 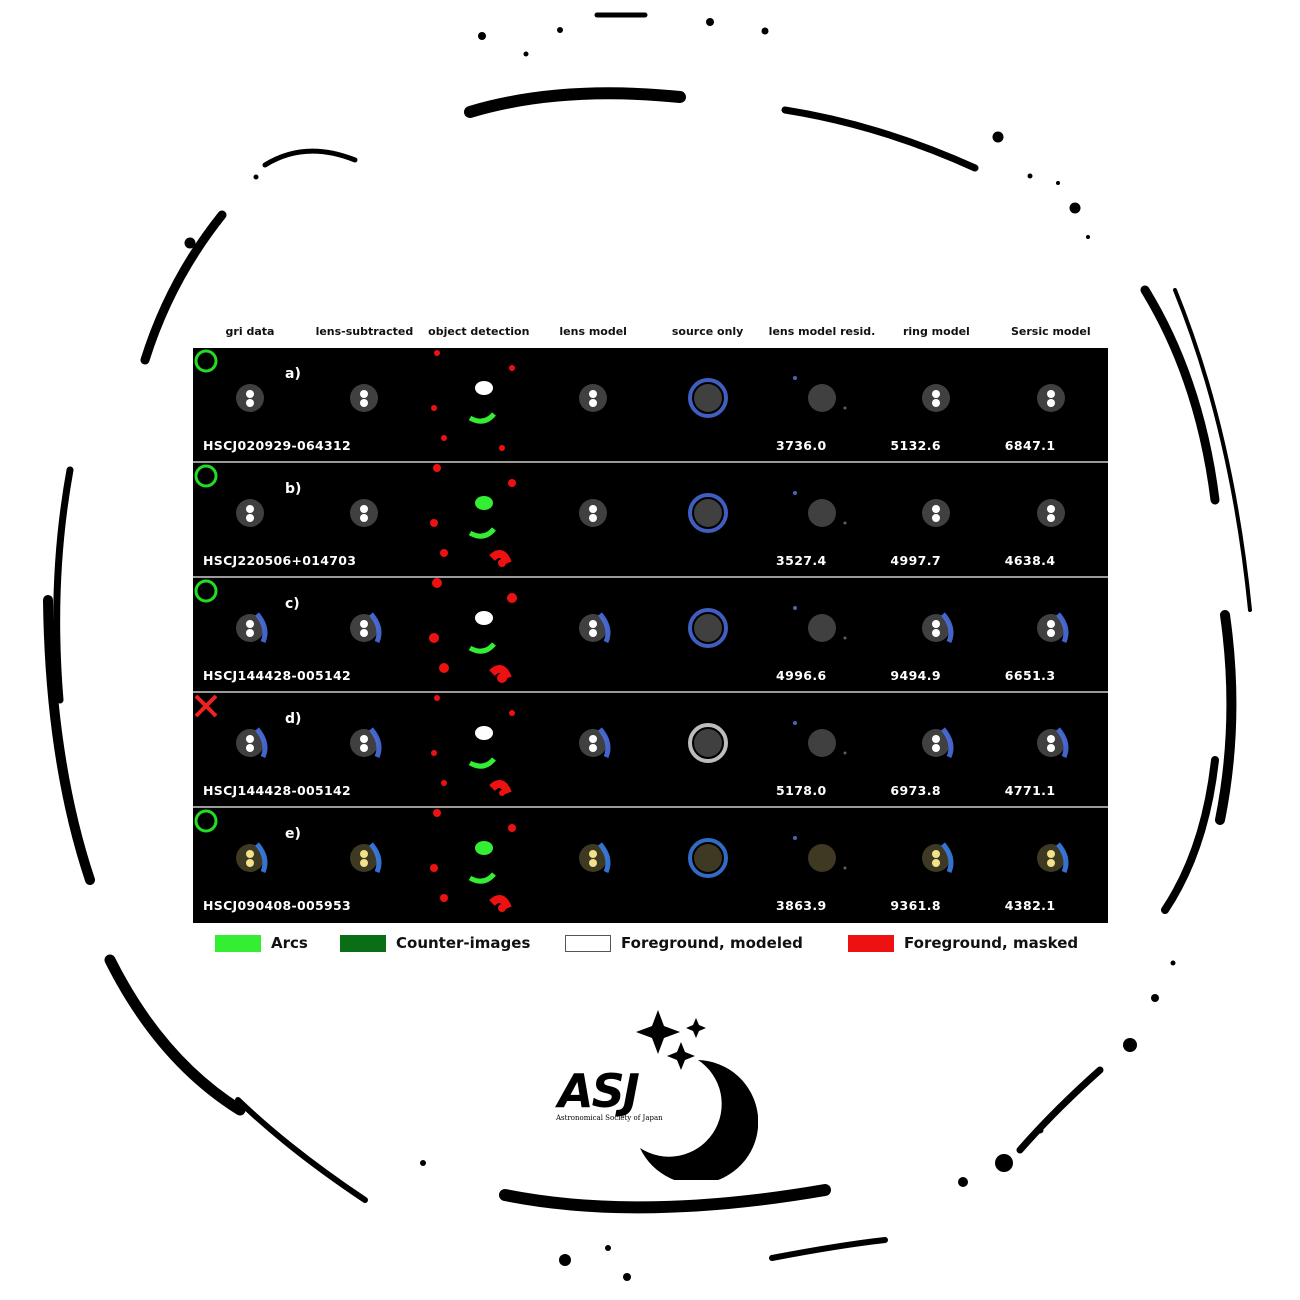 I want to click on object-id: HSCJ144428-005142, so click(x=277, y=675).